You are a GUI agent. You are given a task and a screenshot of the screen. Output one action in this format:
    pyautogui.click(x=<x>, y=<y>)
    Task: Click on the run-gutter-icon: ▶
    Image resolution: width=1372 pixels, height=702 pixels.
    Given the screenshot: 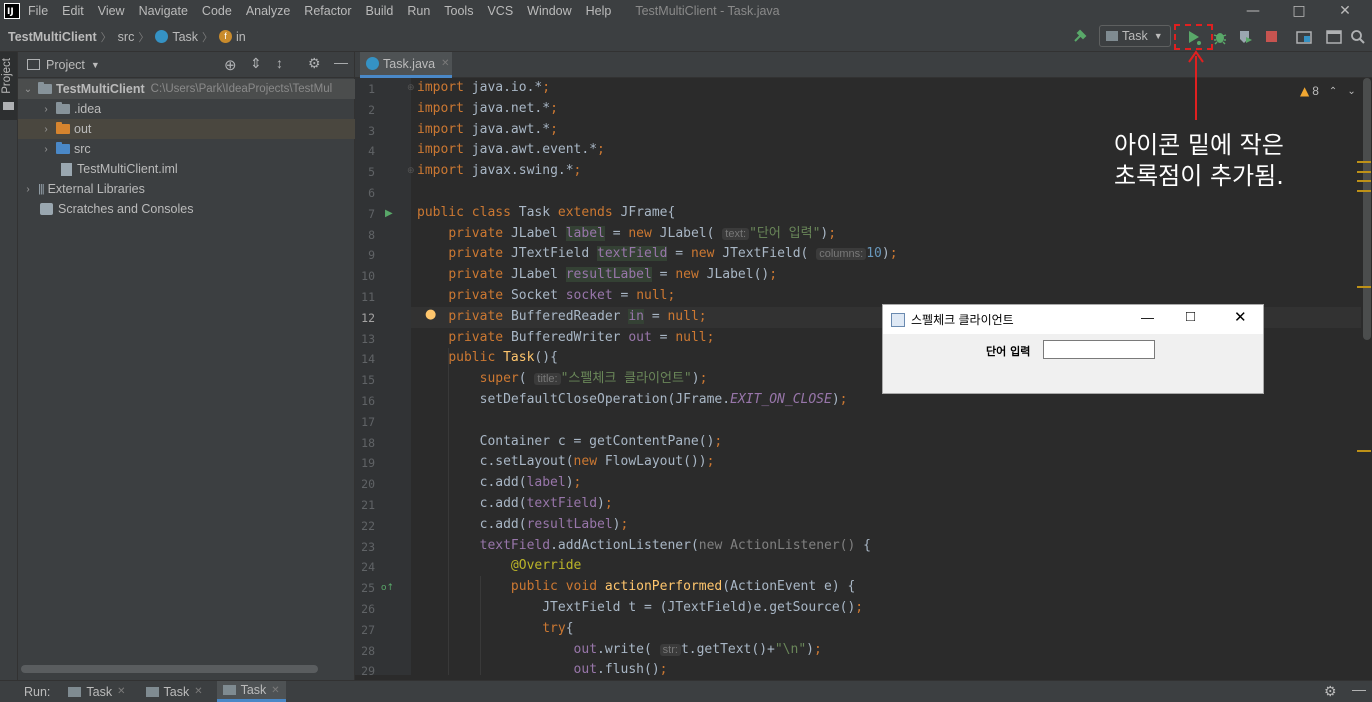 What is the action you would take?
    pyautogui.click(x=389, y=213)
    